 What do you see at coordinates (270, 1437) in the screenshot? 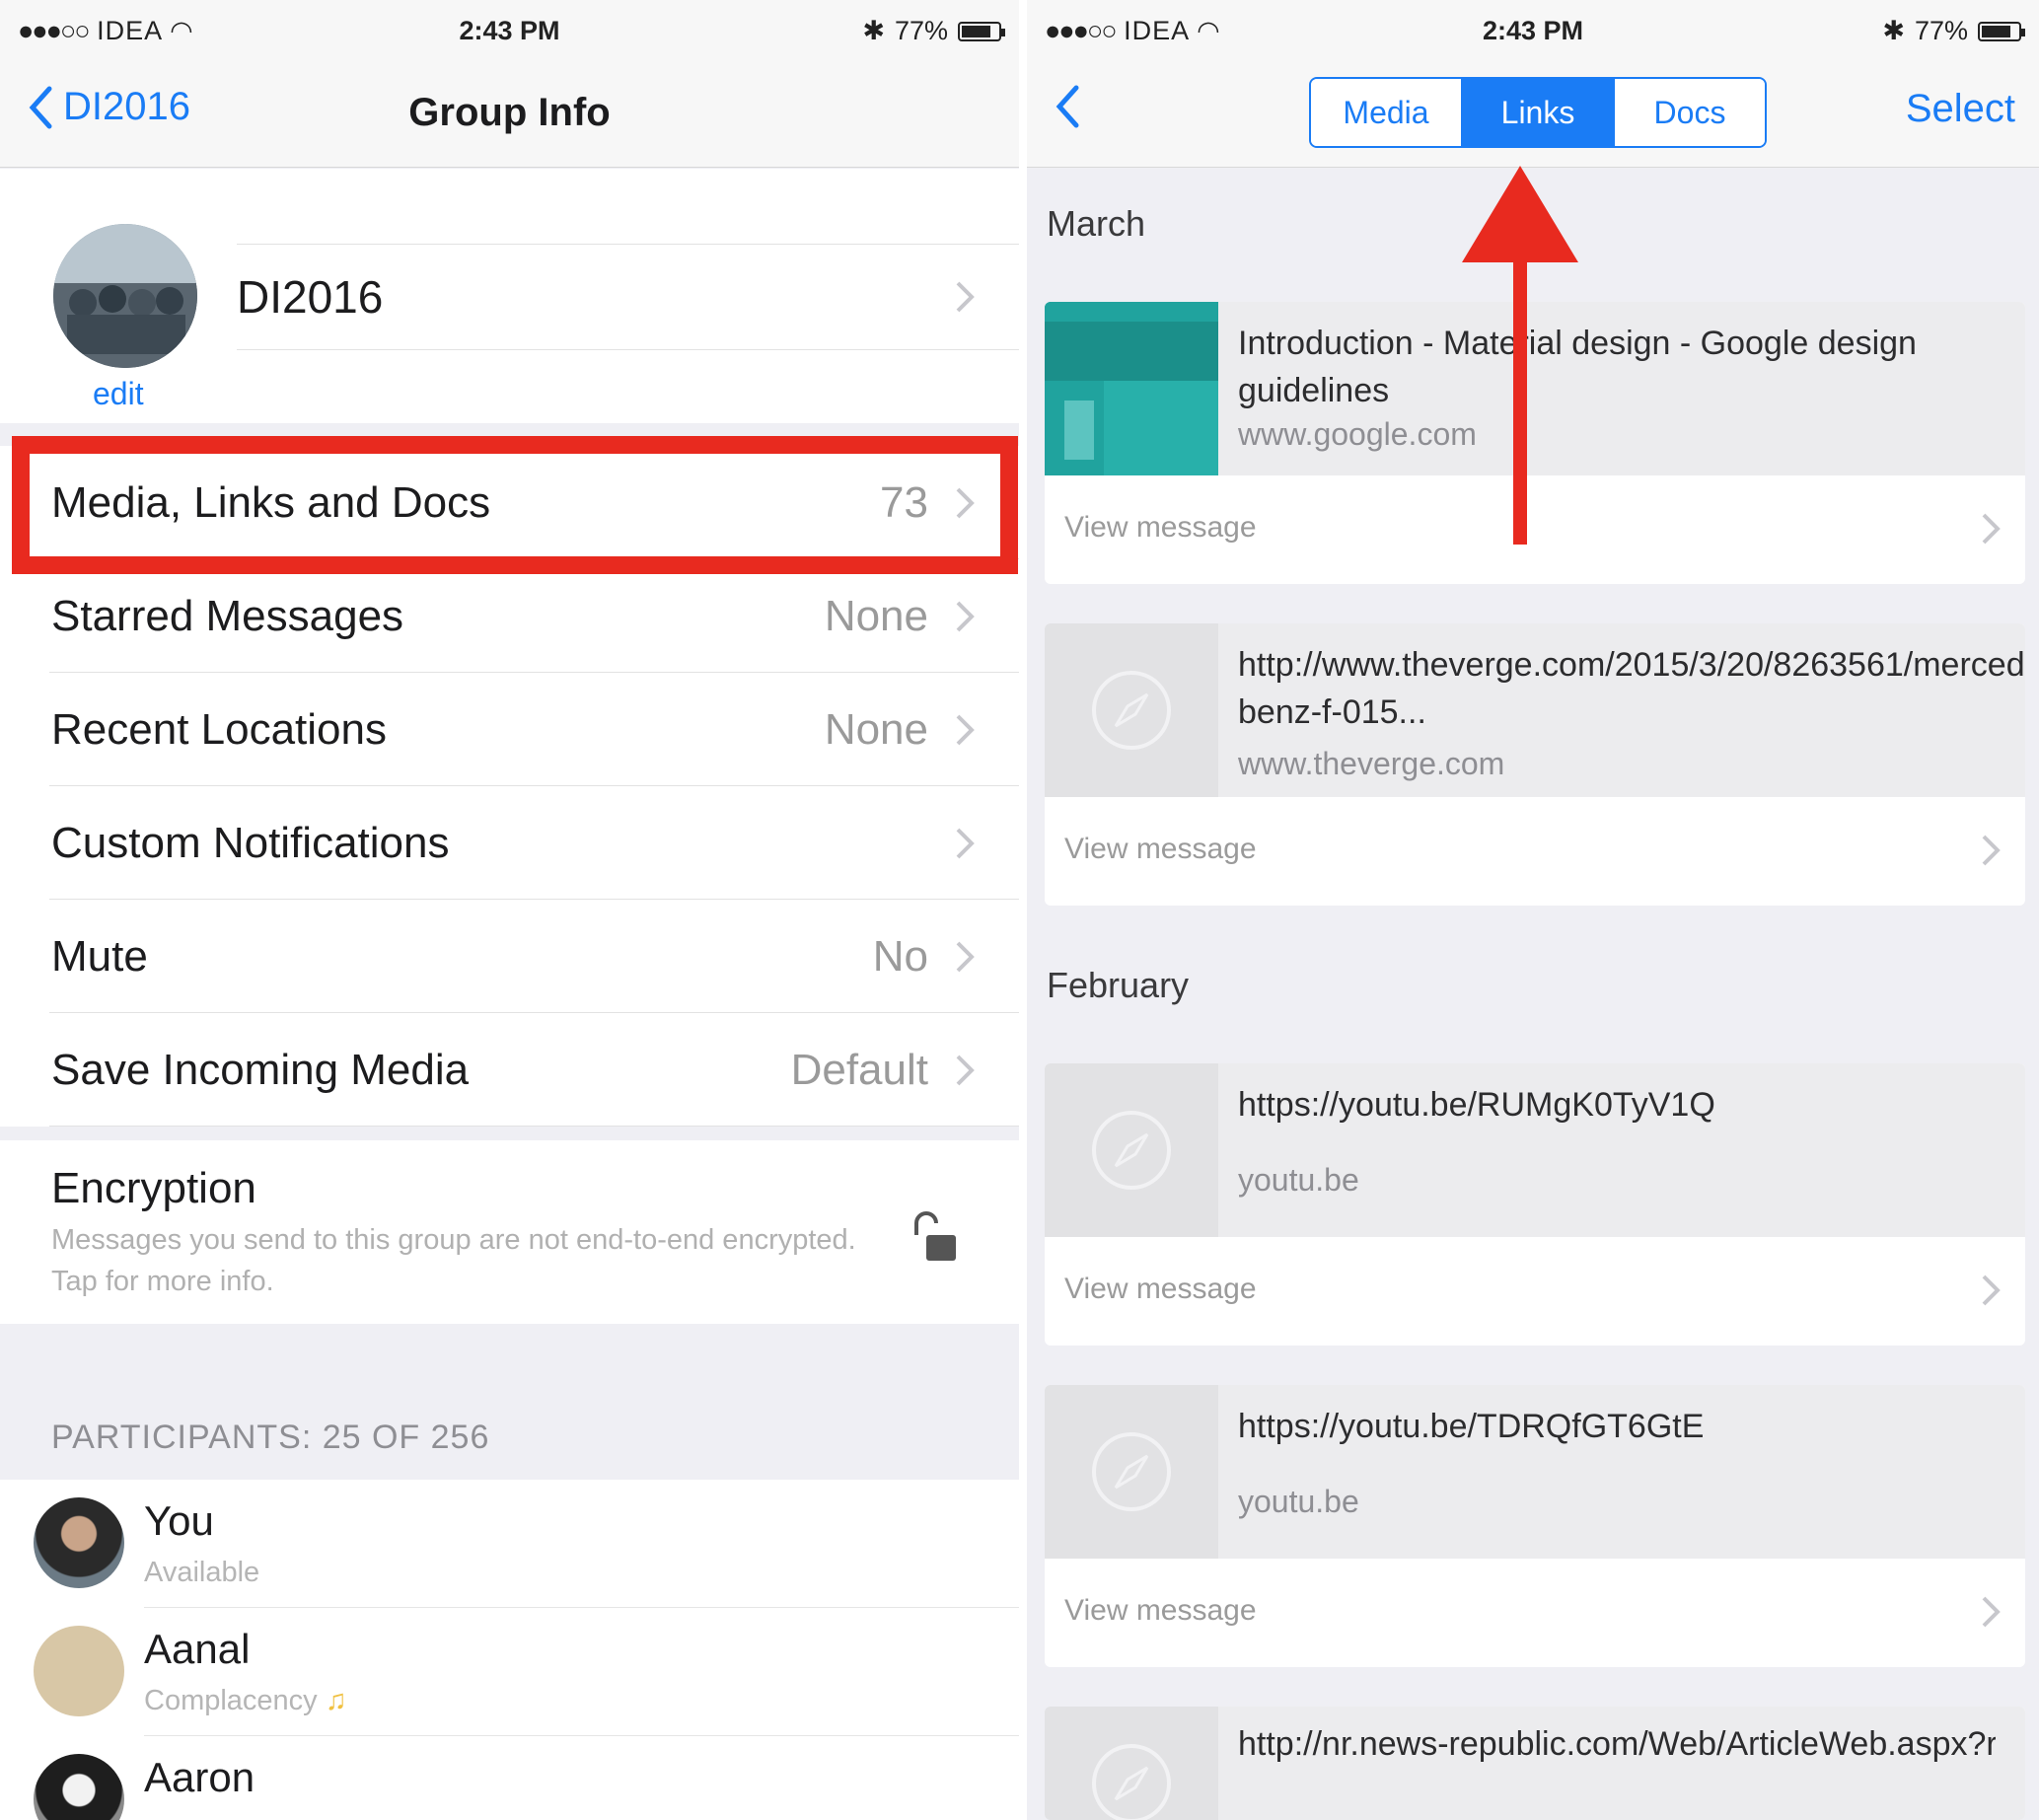
I see `participants-header: PARTICIPANTS: 25 OF 256` at bounding box center [270, 1437].